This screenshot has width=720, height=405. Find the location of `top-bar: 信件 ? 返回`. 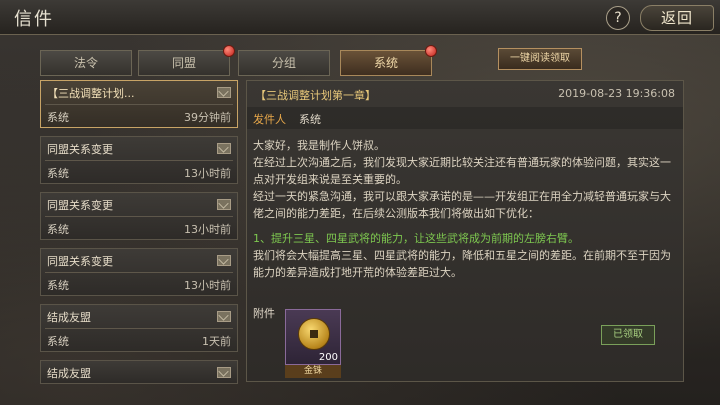

top-bar: 信件 ? 返回 is located at coordinates (360, 17).